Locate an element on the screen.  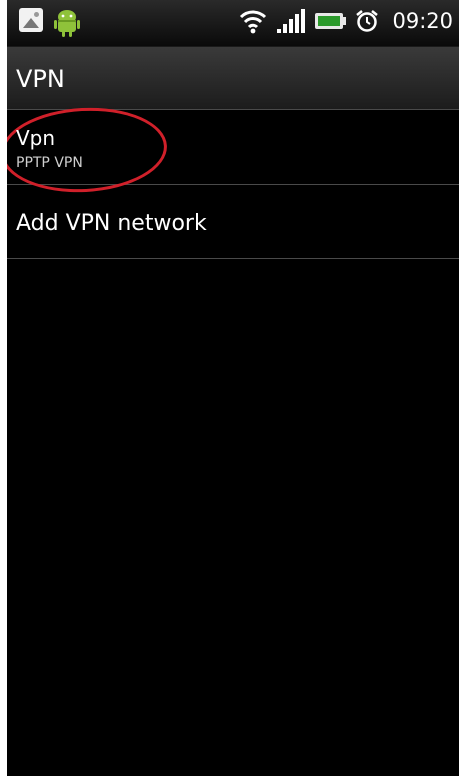
status-bar-right: 09:20 is located at coordinates (345, 21).